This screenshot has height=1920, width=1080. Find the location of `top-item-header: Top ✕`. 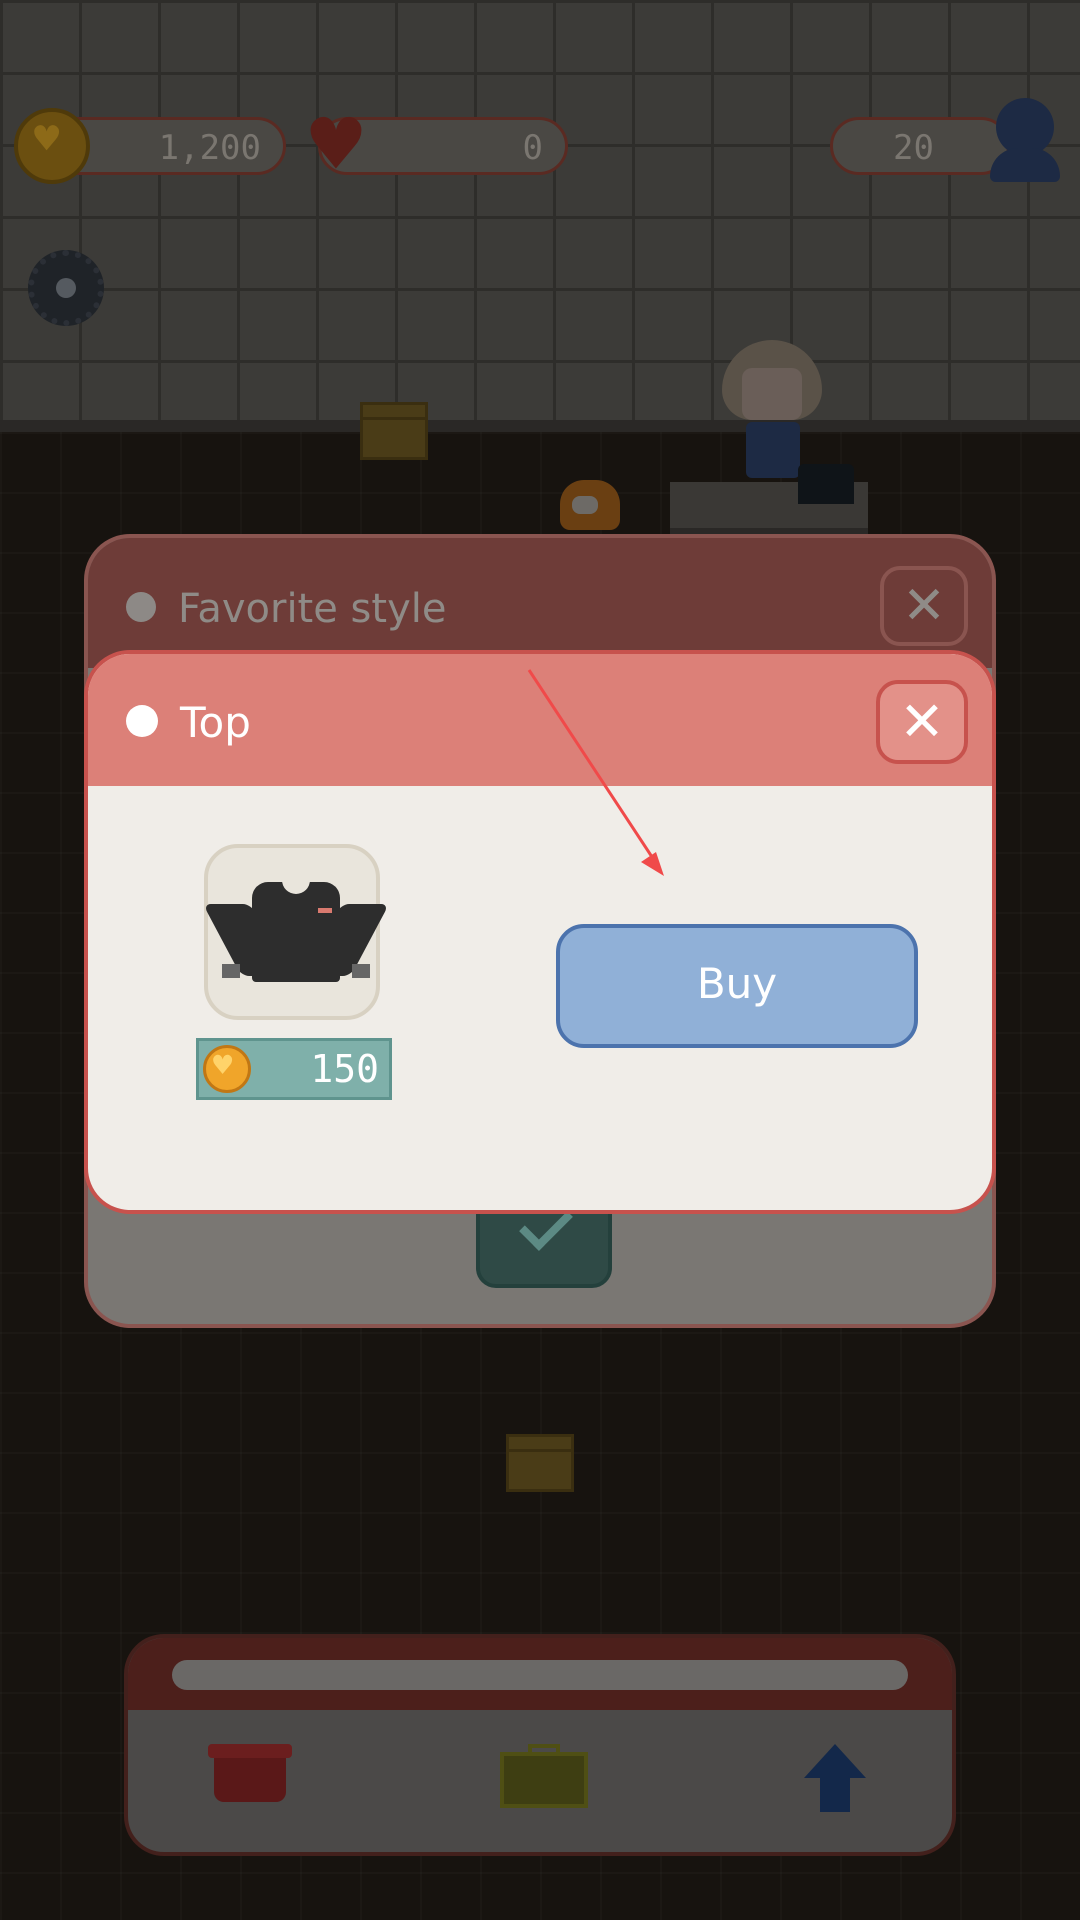

top-item-header: Top ✕ is located at coordinates (540, 720).